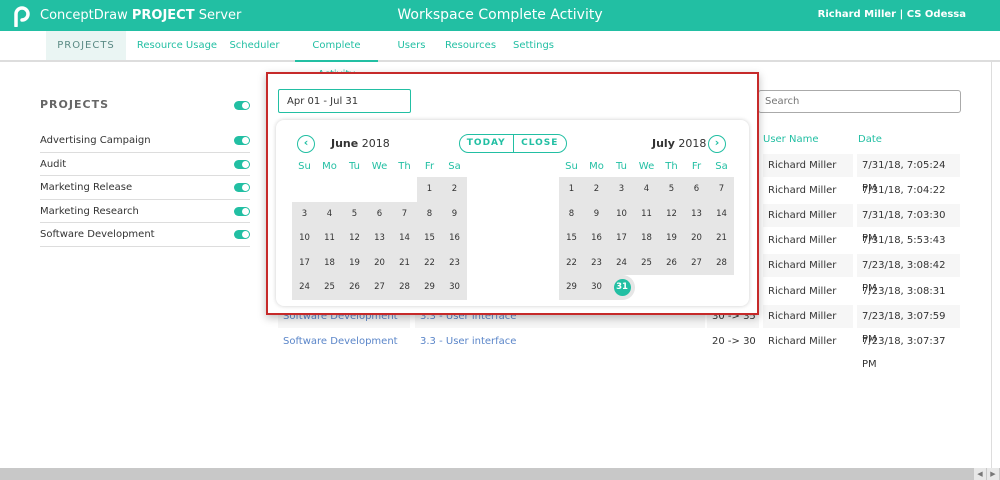  I want to click on task-cell: 3.3 - User interface, so click(560, 341).